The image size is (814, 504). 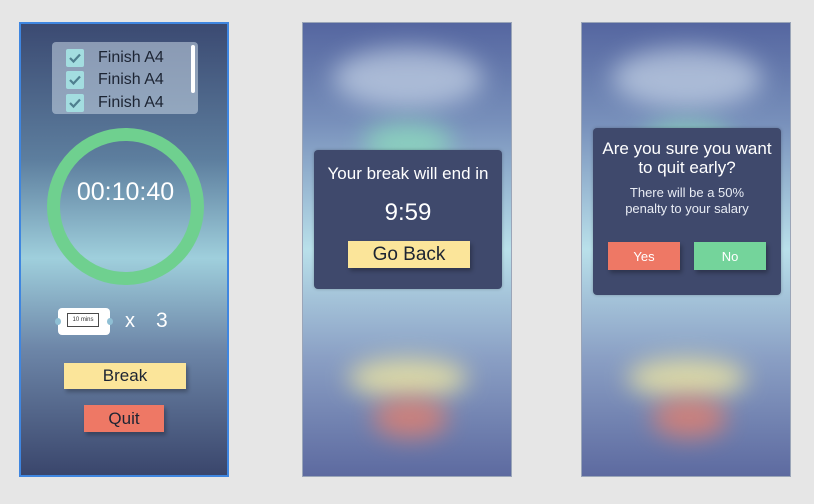 What do you see at coordinates (687, 148) in the screenshot?
I see `quit-dialog-title-line: Are you sure you want` at bounding box center [687, 148].